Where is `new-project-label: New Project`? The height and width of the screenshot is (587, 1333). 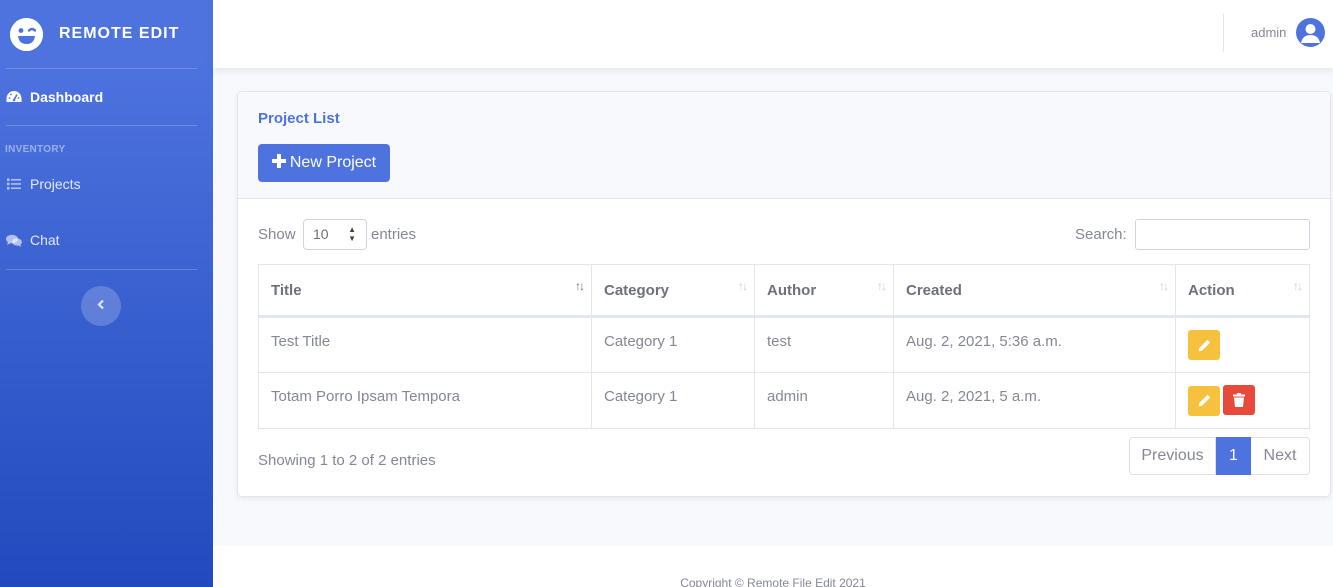
new-project-label: New Project is located at coordinates (333, 162).